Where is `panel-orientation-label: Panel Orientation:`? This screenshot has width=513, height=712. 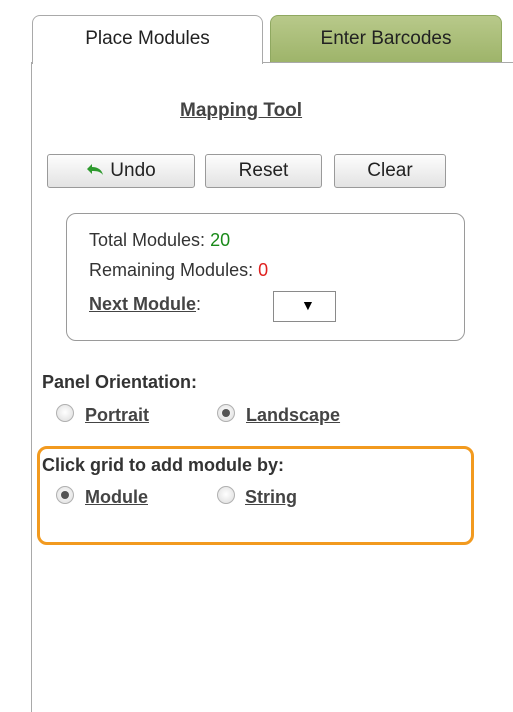
panel-orientation-label: Panel Orientation: is located at coordinates (120, 382).